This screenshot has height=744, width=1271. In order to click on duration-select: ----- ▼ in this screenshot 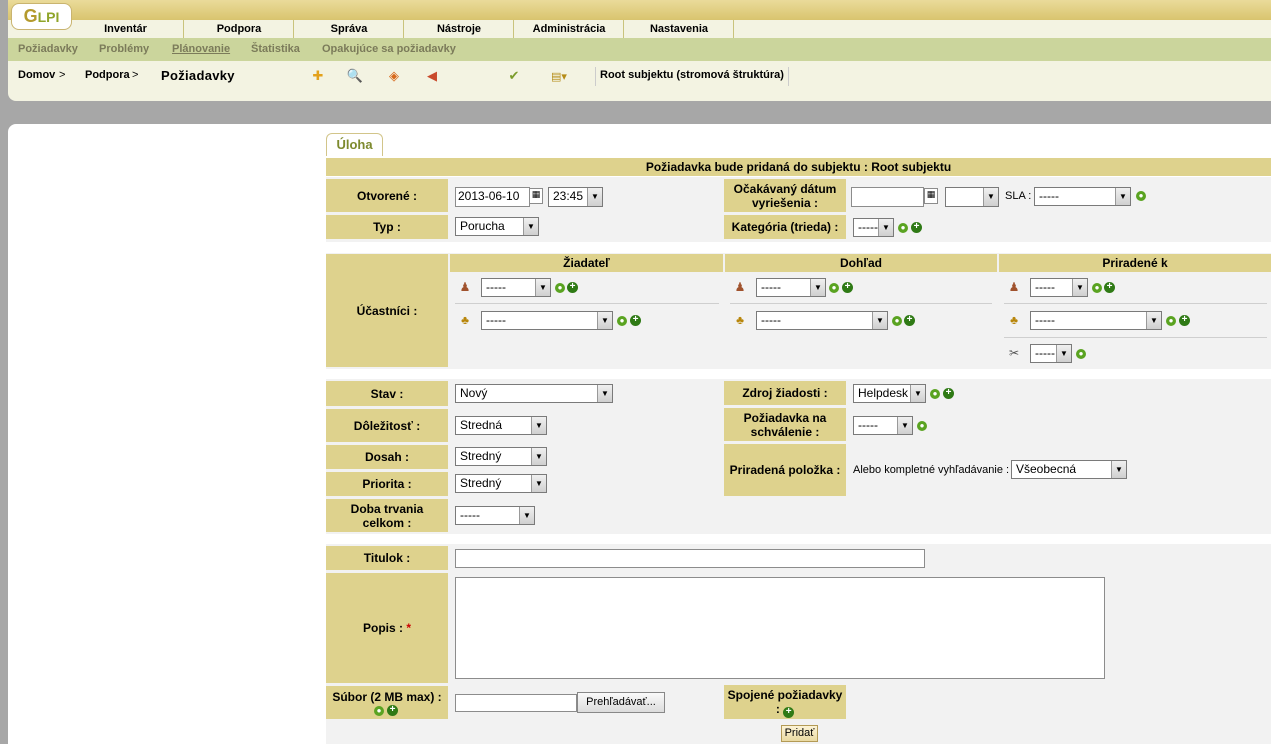, I will do `click(495, 515)`.